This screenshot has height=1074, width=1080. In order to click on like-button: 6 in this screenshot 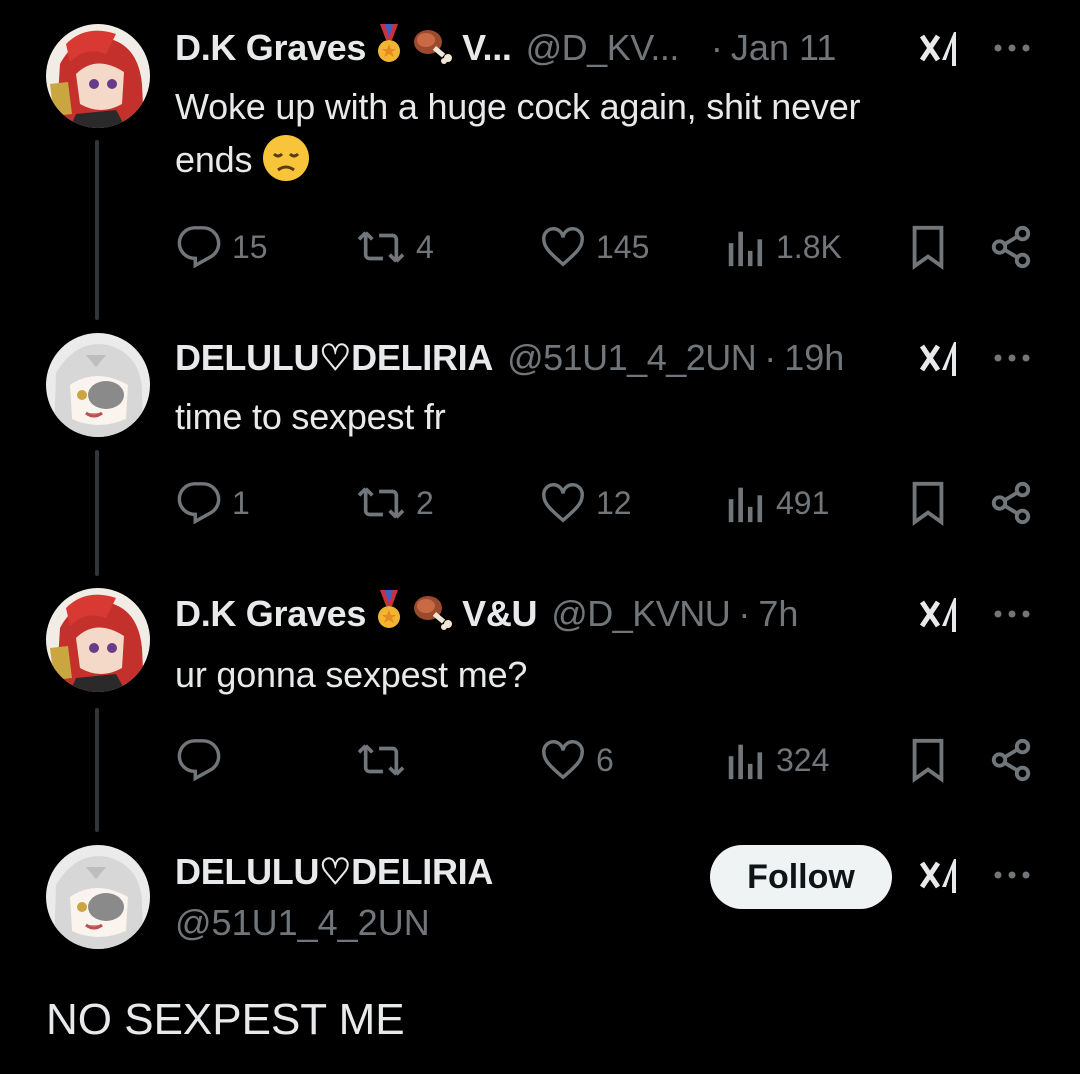, I will do `click(577, 760)`.